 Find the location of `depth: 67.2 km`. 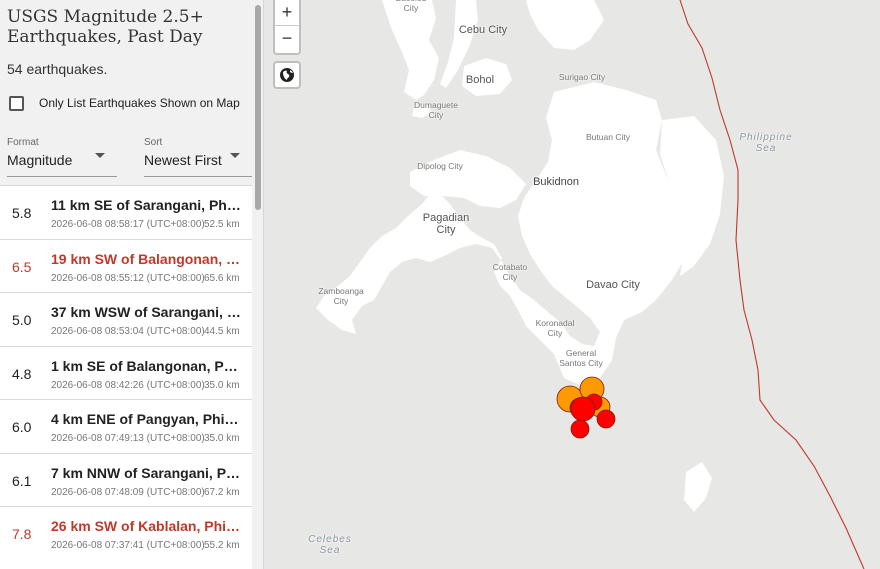

depth: 67.2 km is located at coordinates (222, 492).